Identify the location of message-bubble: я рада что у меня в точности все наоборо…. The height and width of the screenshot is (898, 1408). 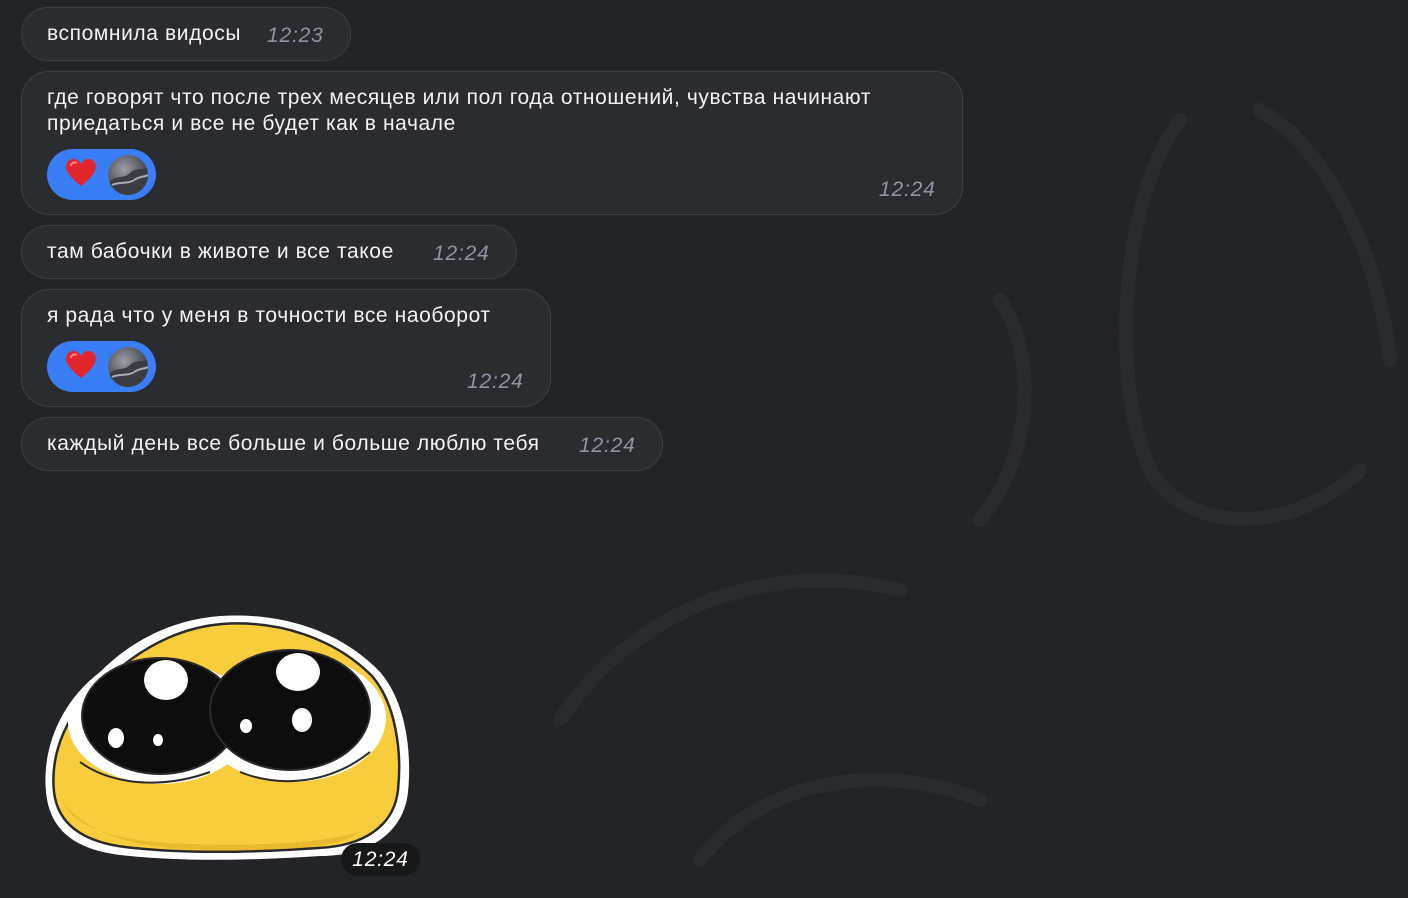
(286, 348).